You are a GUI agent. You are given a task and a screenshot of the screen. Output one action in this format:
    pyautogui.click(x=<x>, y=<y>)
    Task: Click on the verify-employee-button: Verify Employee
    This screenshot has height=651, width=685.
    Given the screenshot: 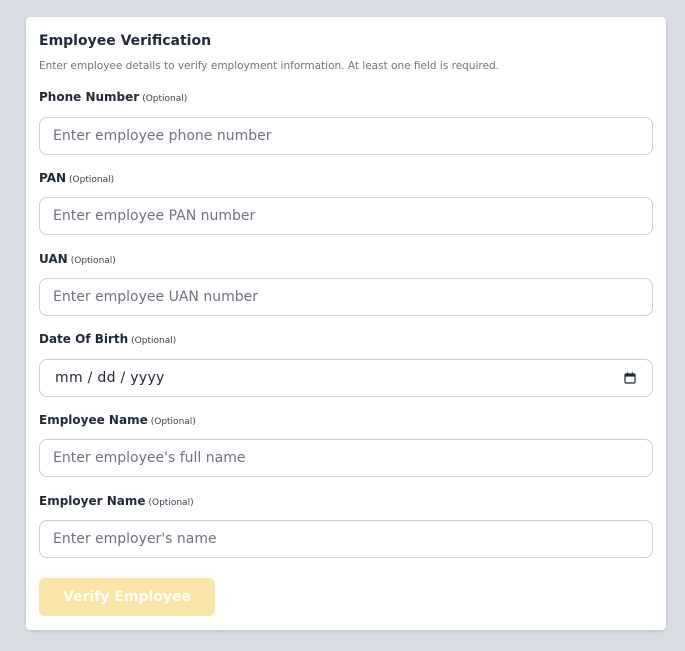 What is the action you would take?
    pyautogui.click(x=127, y=597)
    